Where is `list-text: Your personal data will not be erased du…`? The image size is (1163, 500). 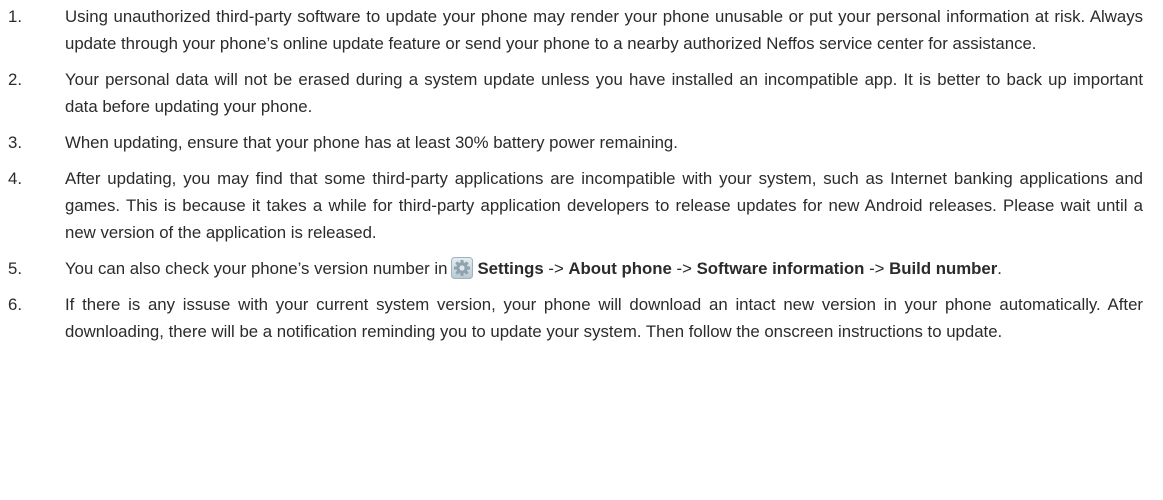 list-text: Your personal data will not be erased du… is located at coordinates (604, 93).